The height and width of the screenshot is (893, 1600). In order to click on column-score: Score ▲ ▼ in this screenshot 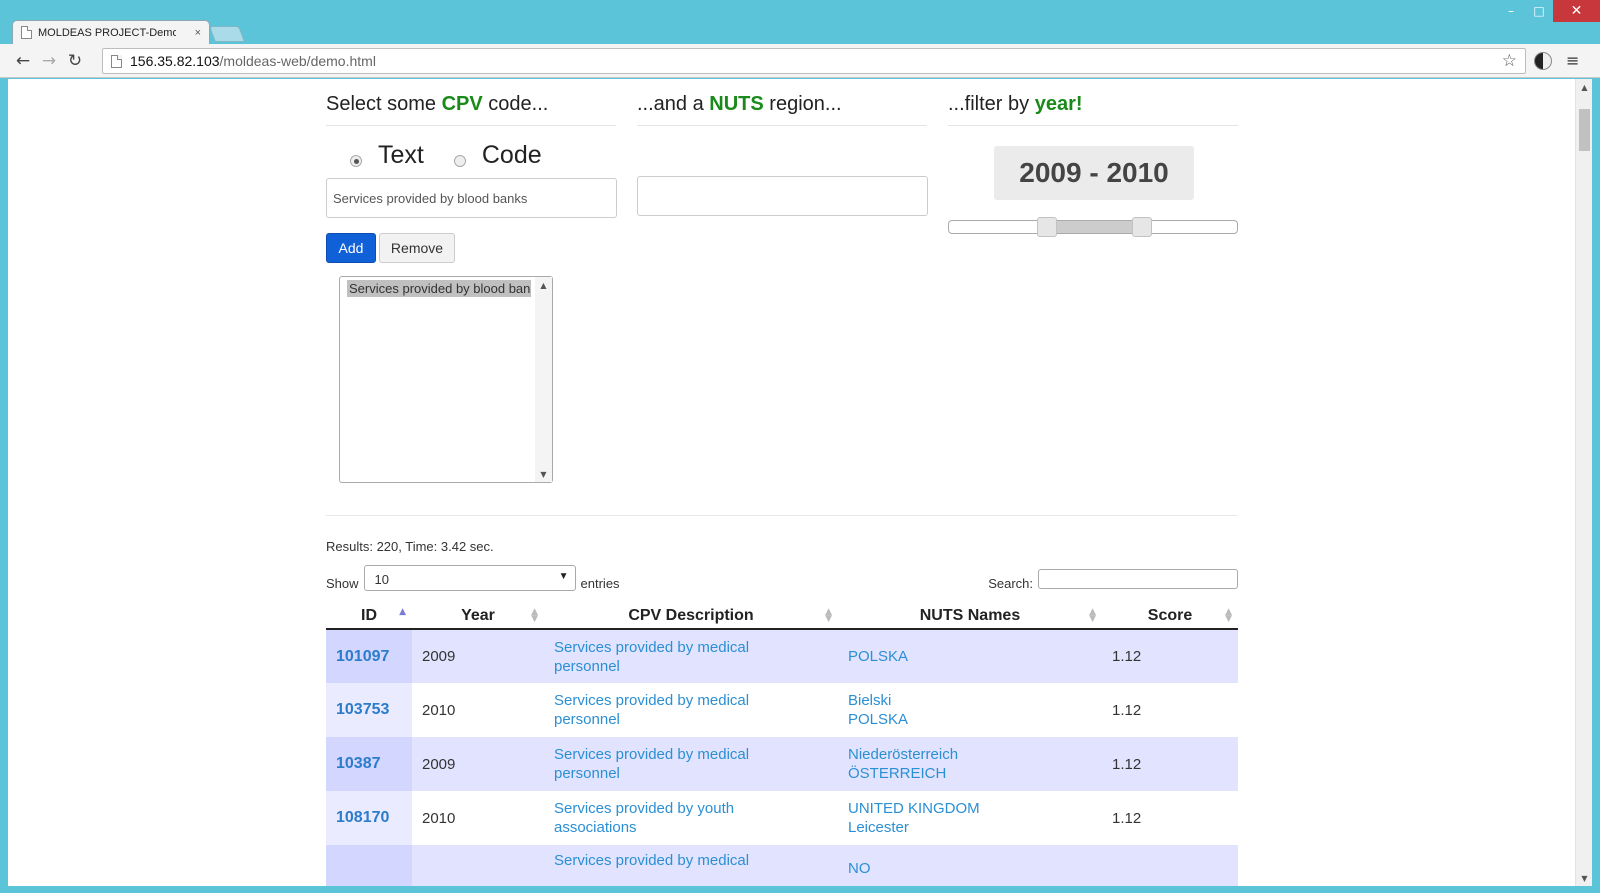, I will do `click(1170, 616)`.